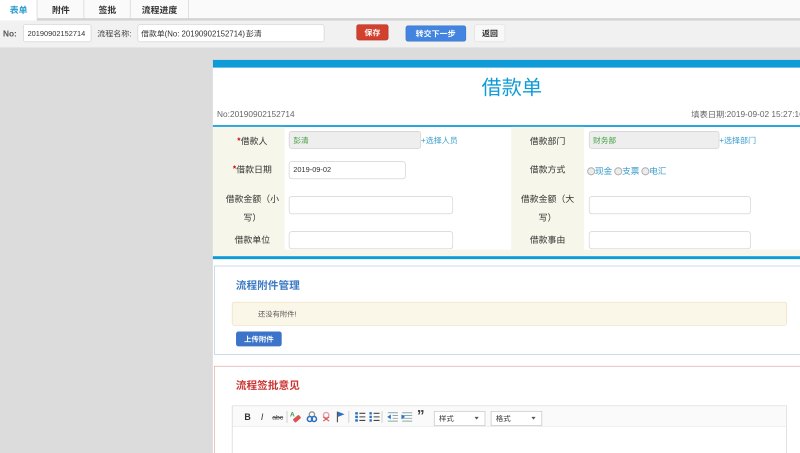 Image resolution: width=800 pixels, height=453 pixels. What do you see at coordinates (247, 417) in the screenshot?
I see `svg-text: B` at bounding box center [247, 417].